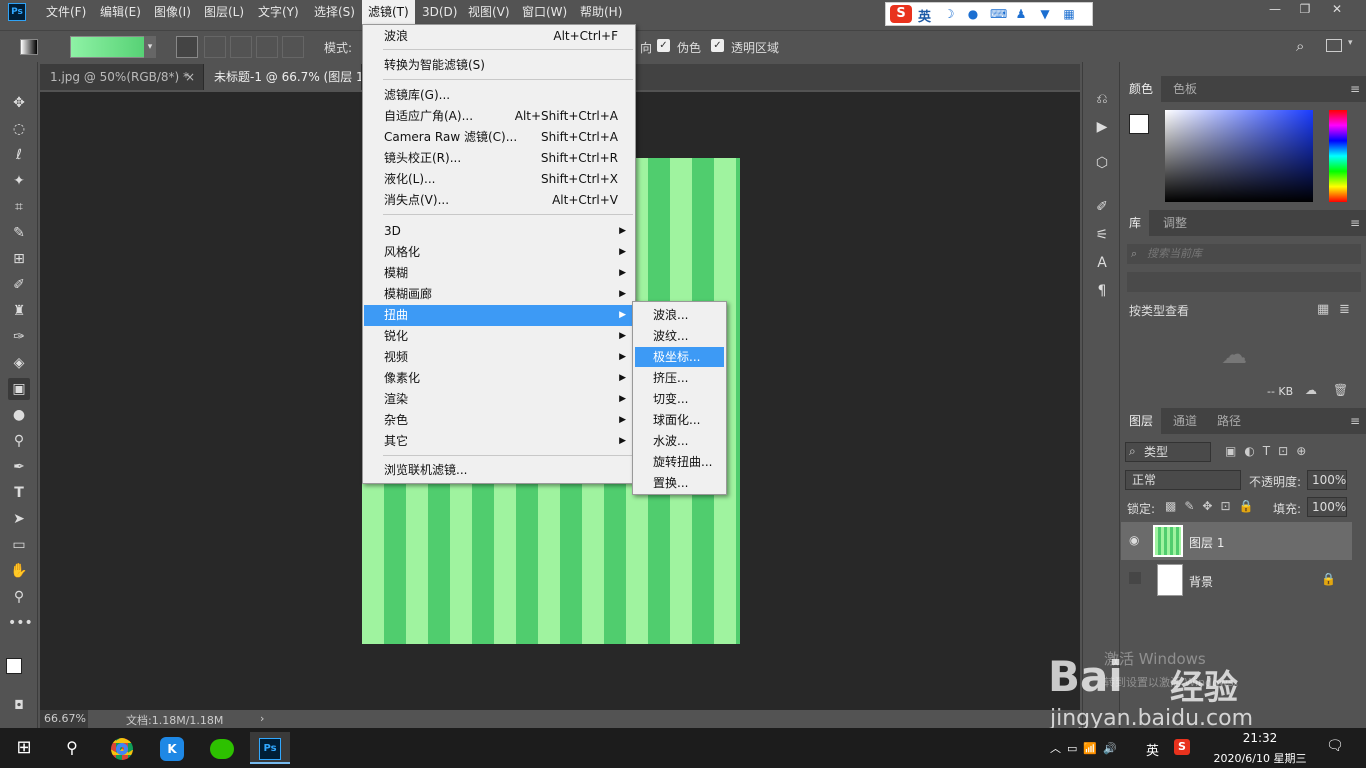 The width and height of the screenshot is (1366, 768). Describe the element at coordinates (19, 181) in the screenshot. I see `magic-wand-icon: ✦` at that location.